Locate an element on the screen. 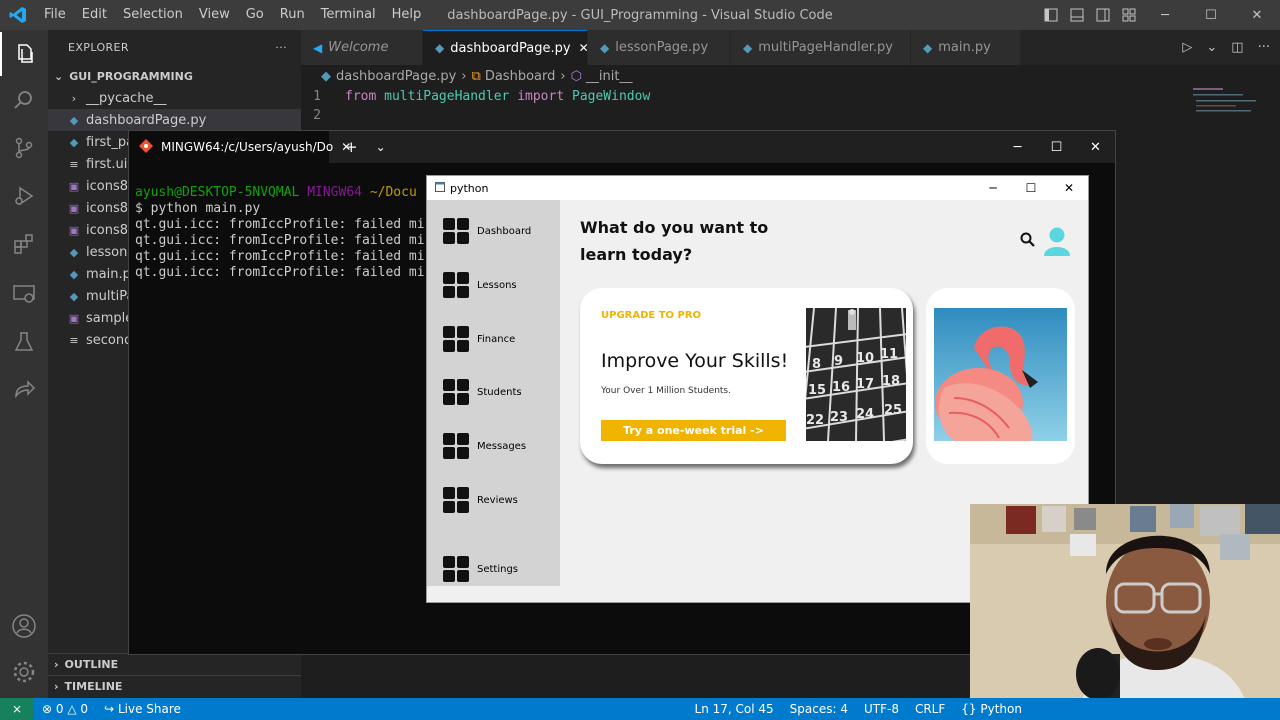 The image size is (1280, 720). tab-main: ◆ main.py is located at coordinates (966, 47).